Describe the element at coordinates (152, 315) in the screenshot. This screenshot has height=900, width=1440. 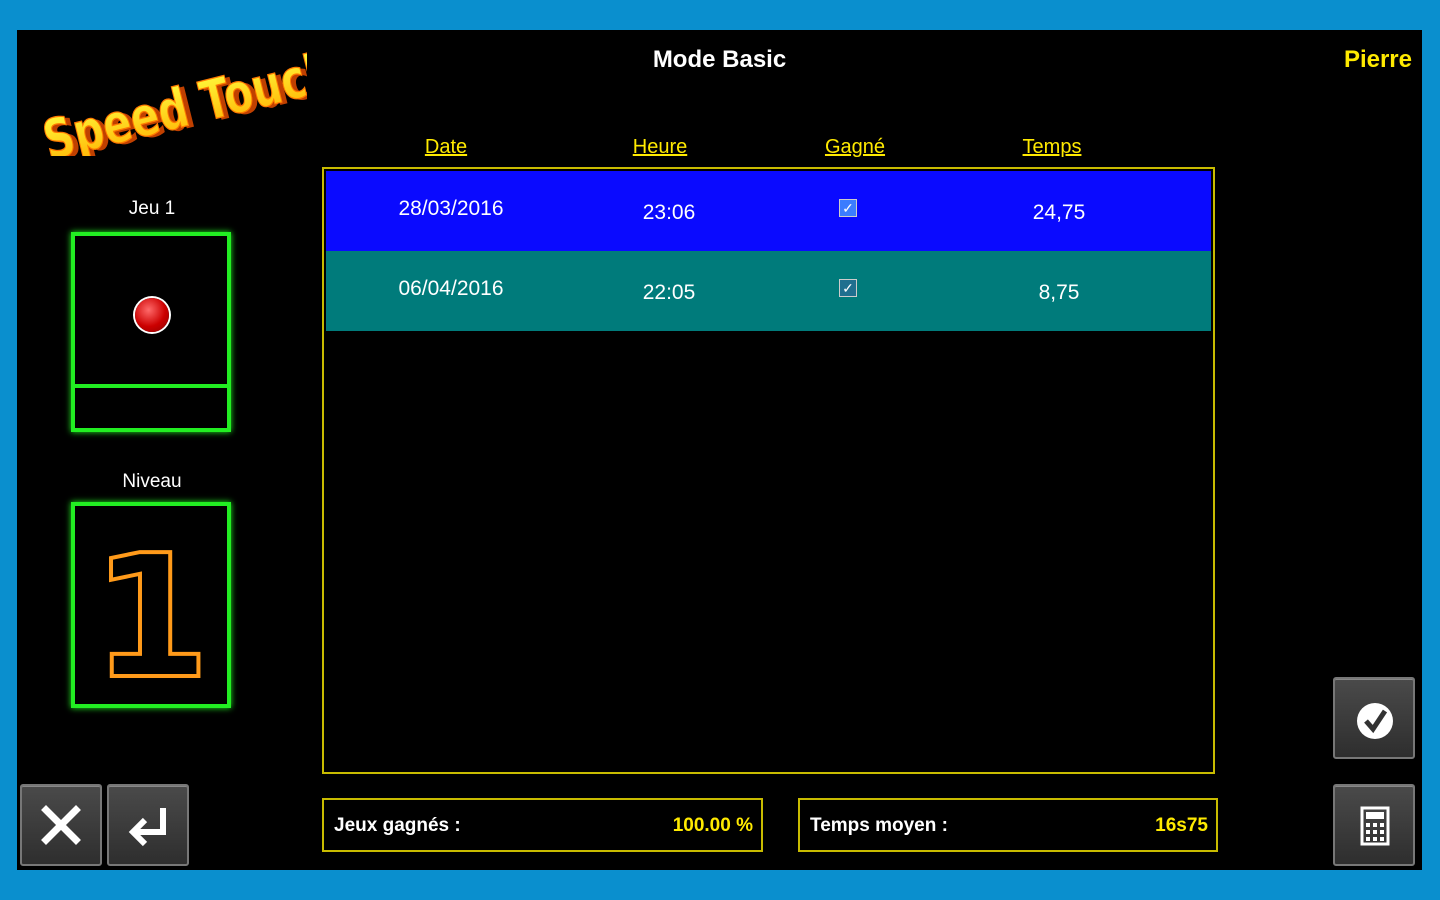
I see `red-target-dot` at that location.